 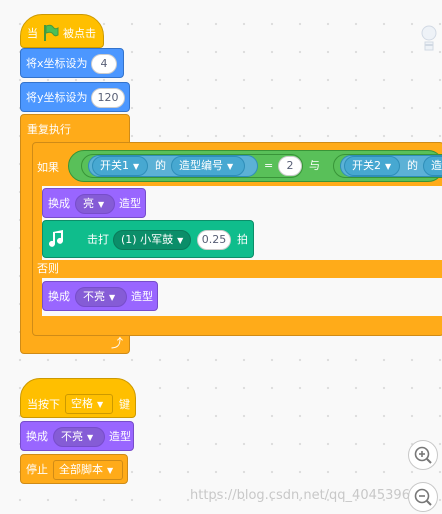 What do you see at coordinates (120, 436) in the screenshot?
I see `costume-suffix-label-2: 造型` at bounding box center [120, 436].